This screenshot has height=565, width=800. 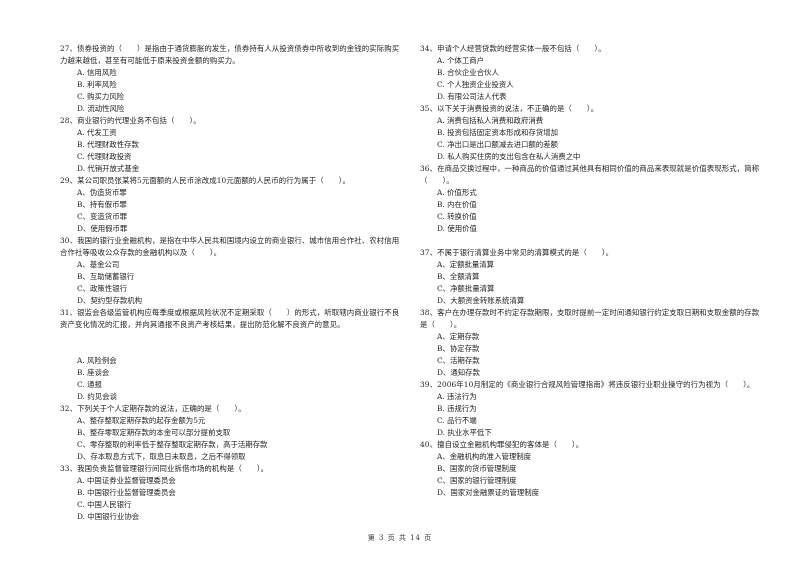 What do you see at coordinates (141, 420) in the screenshot?
I see `option-a: A、整存整取定期存款的起存金额为5元` at bounding box center [141, 420].